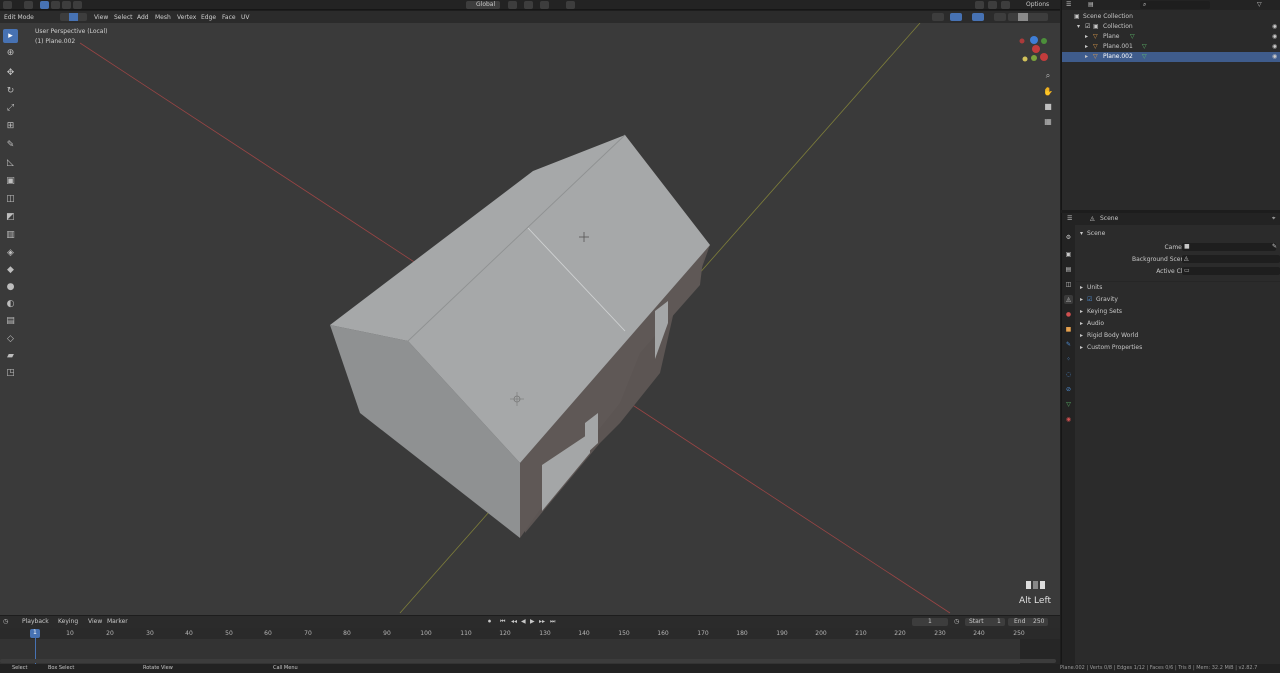  What do you see at coordinates (163, 17) in the screenshot?
I see `menu-mesh: Mesh` at bounding box center [163, 17].